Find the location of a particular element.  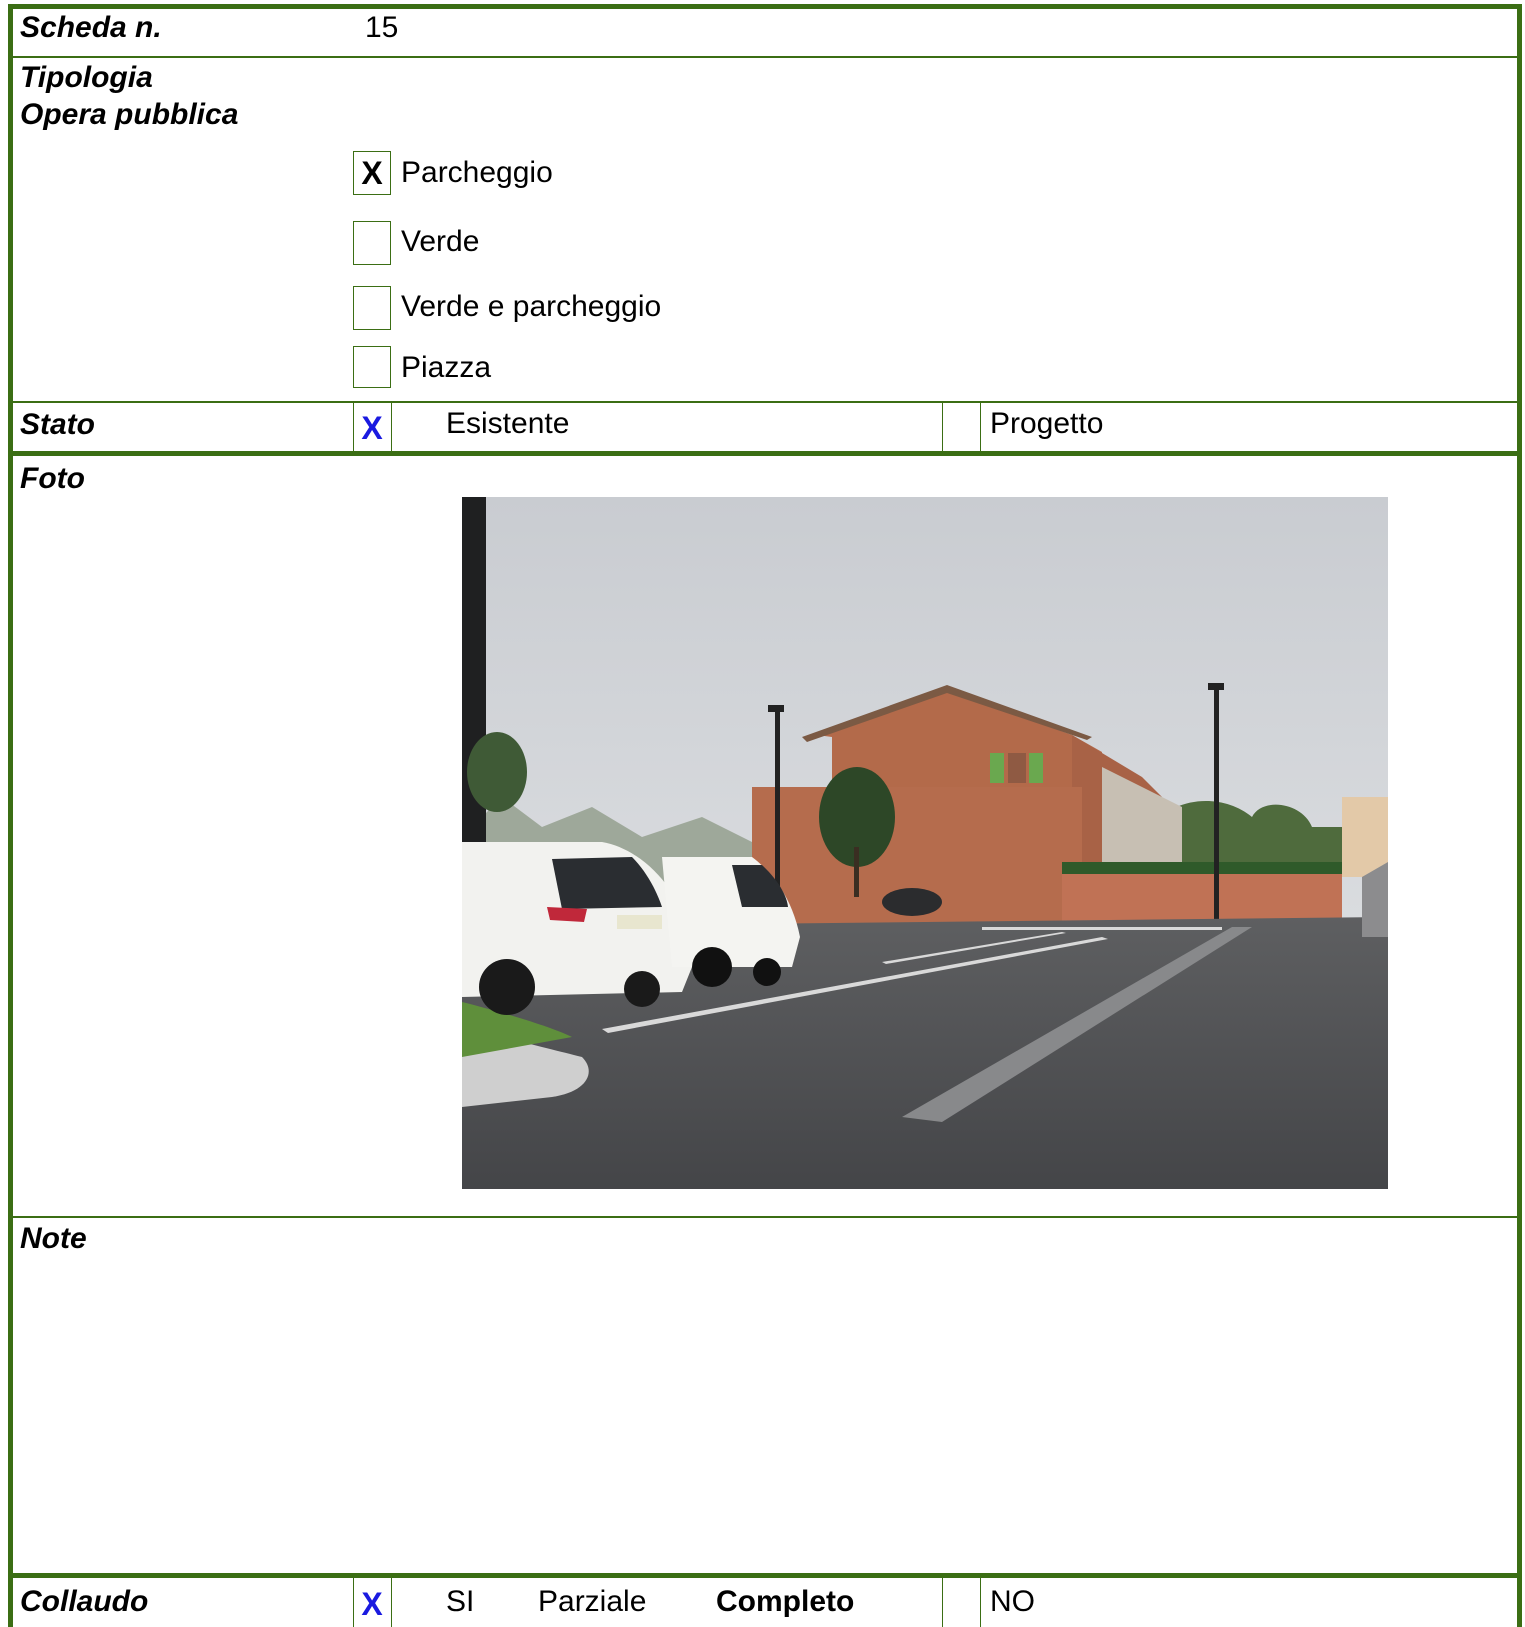

stato-label: Stato is located at coordinates (57, 424).